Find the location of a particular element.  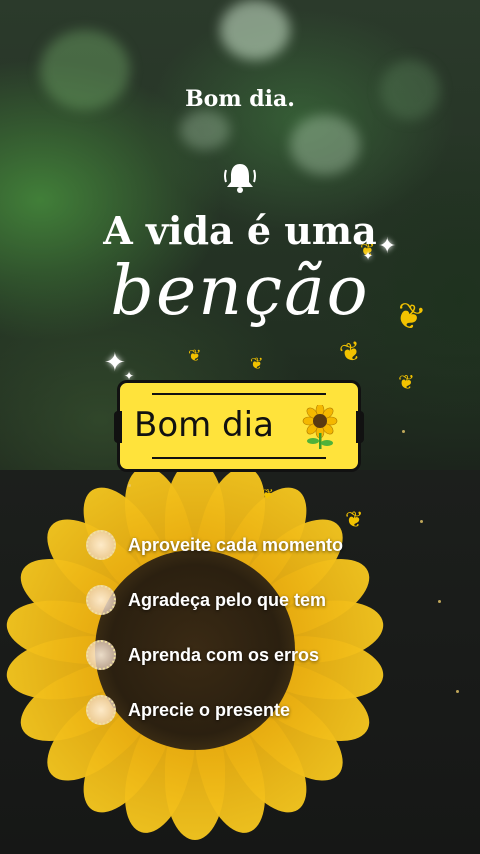

sparkle-icon: ✦ is located at coordinates (115, 363).